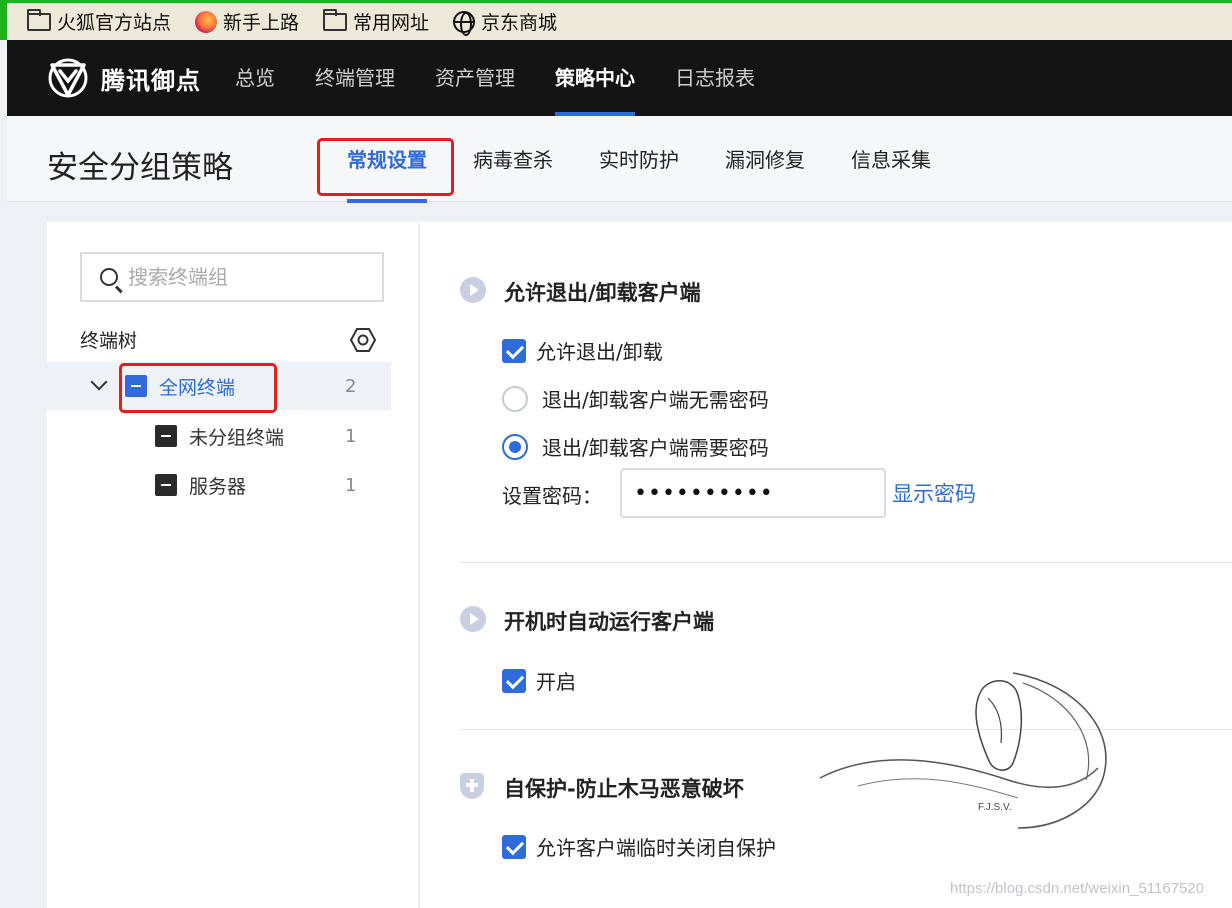 The image size is (1232, 908). I want to click on tencent-shield-logo-icon, so click(68, 78).